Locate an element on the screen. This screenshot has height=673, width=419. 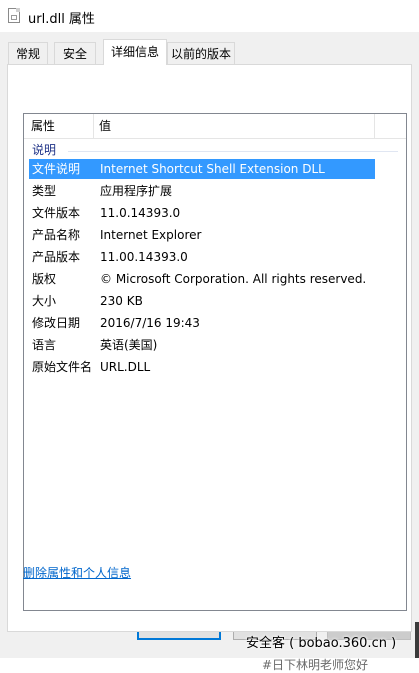
property-name: 版权 is located at coordinates (44, 279).